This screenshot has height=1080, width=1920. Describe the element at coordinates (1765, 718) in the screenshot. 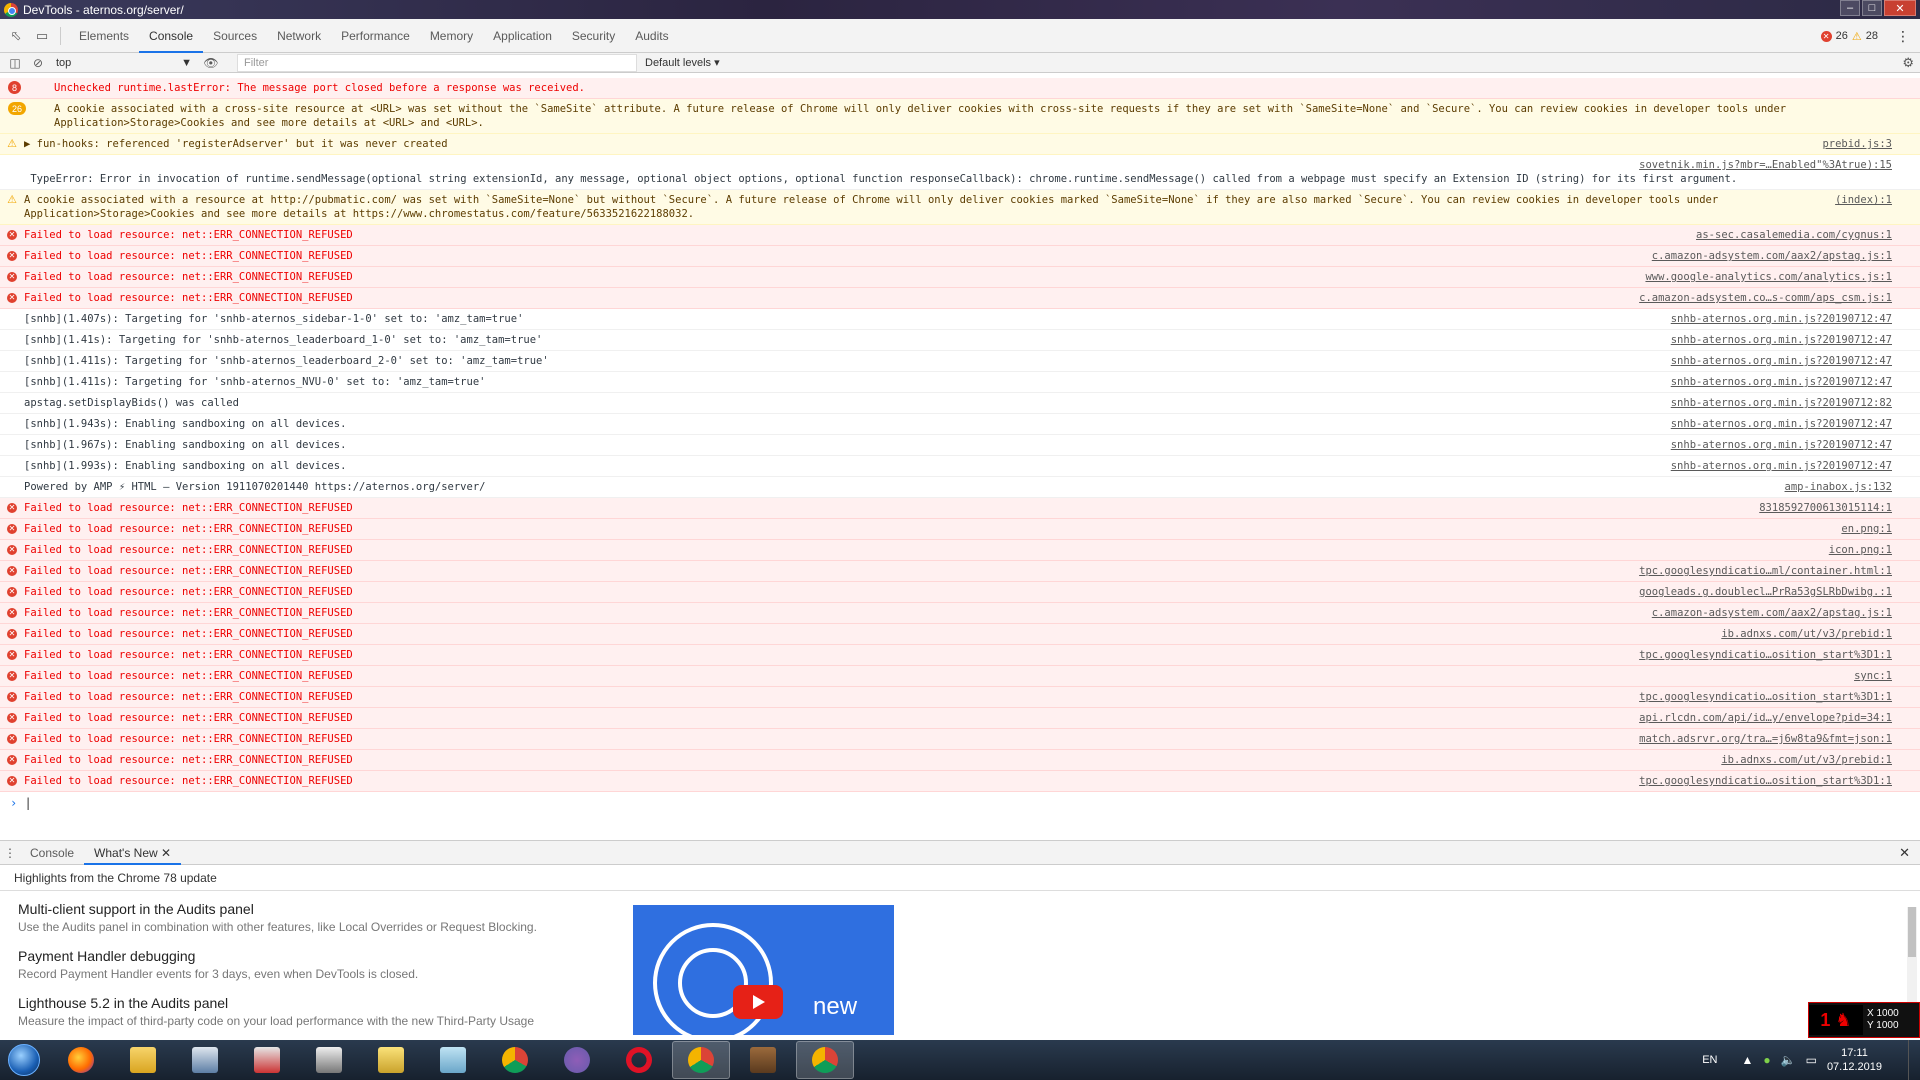

I see `source-link: api.rlcdn.com/api/id…y/envelope?pid=34:1` at that location.